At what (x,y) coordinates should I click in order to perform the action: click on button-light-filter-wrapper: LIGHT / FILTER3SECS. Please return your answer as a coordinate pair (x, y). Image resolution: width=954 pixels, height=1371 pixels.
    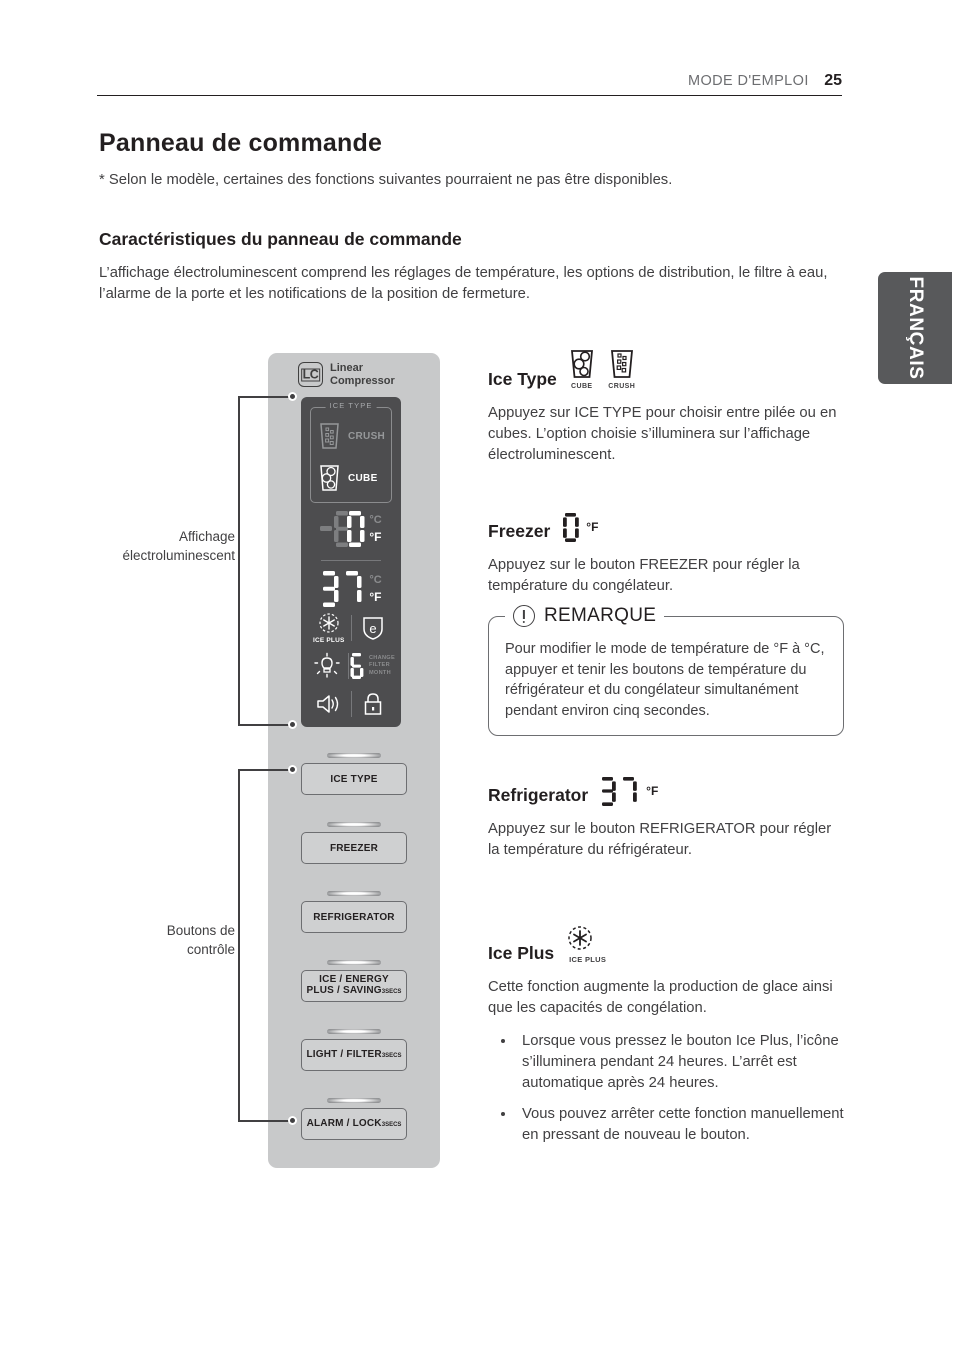
    Looking at the image, I should click on (354, 1063).